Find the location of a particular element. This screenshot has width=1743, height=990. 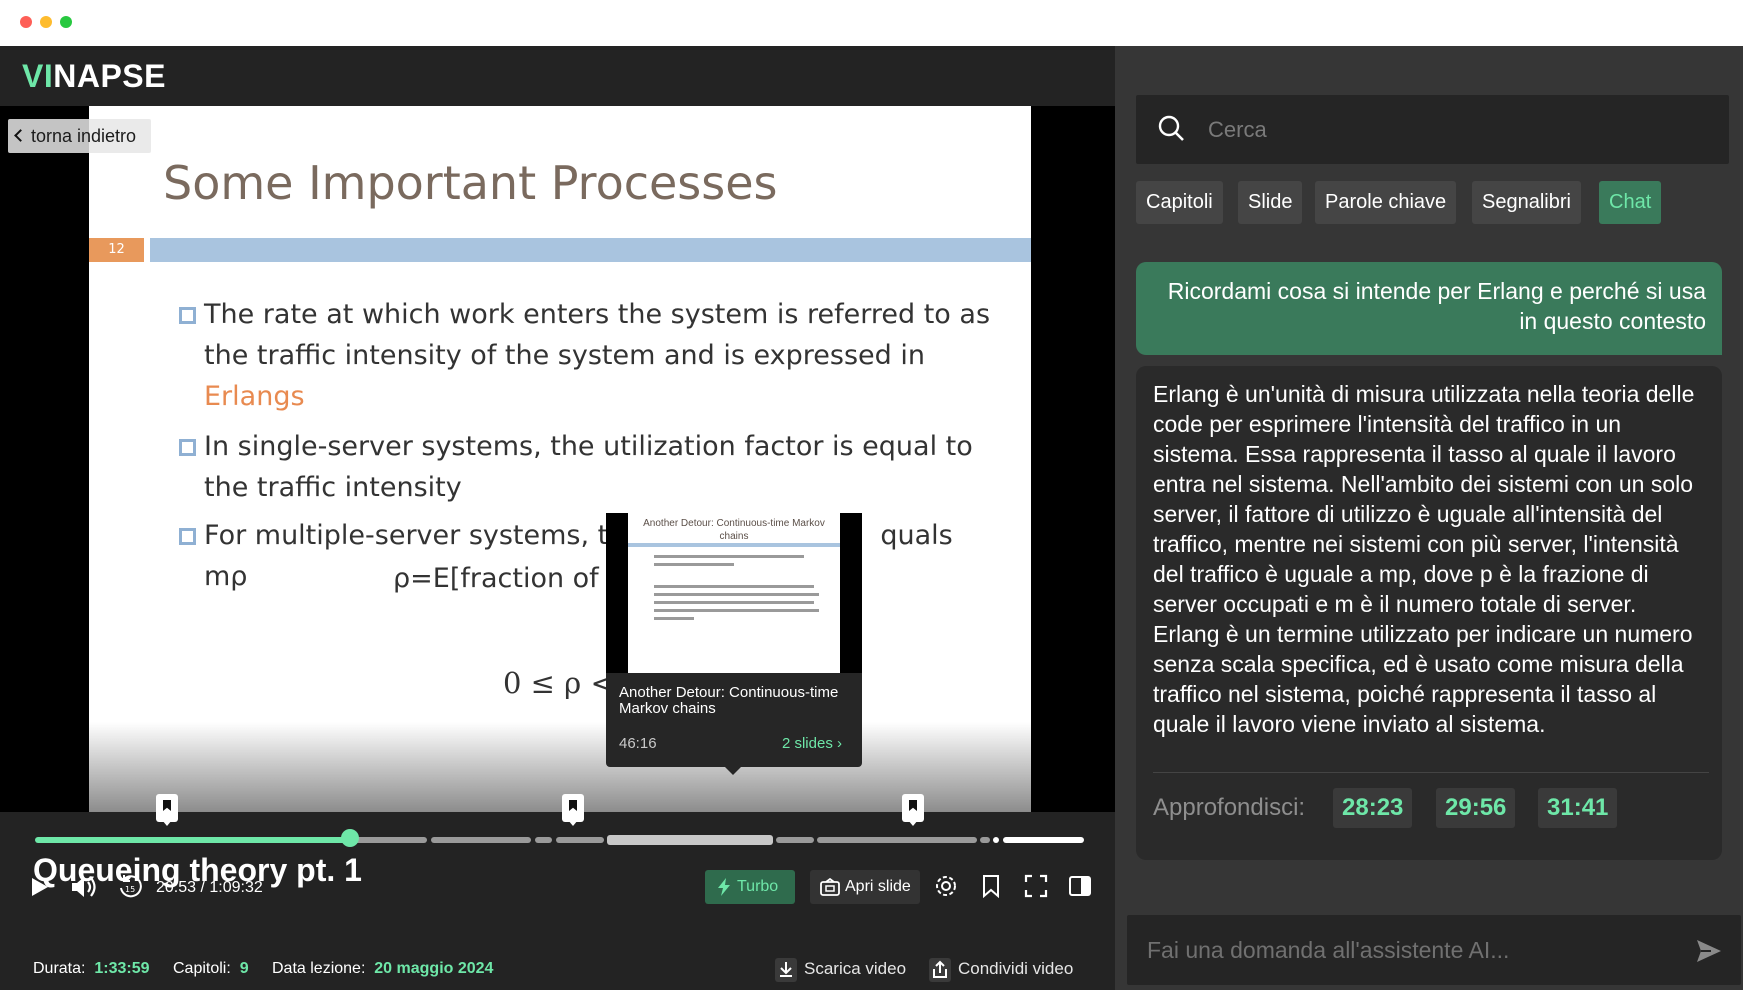

lecture-chapters: Capitoli: 9 is located at coordinates (211, 968).